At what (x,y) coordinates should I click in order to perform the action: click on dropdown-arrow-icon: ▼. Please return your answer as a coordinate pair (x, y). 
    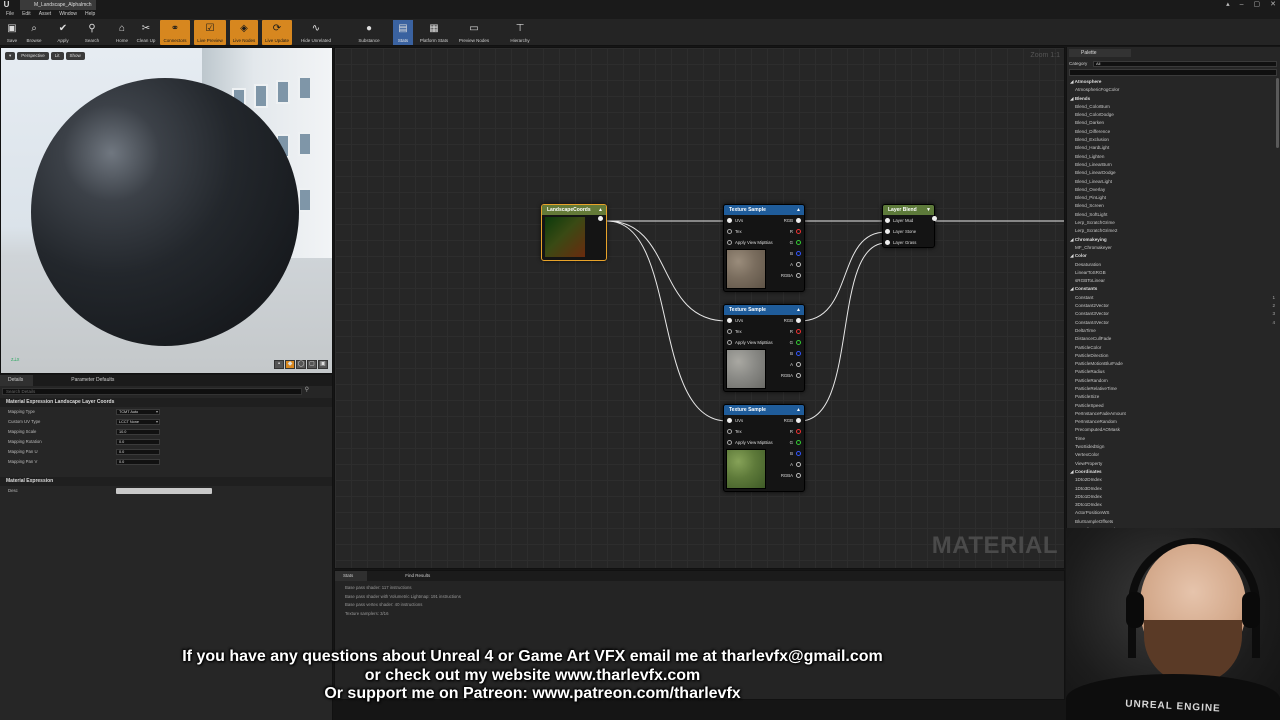
    Looking at the image, I should click on (928, 210).